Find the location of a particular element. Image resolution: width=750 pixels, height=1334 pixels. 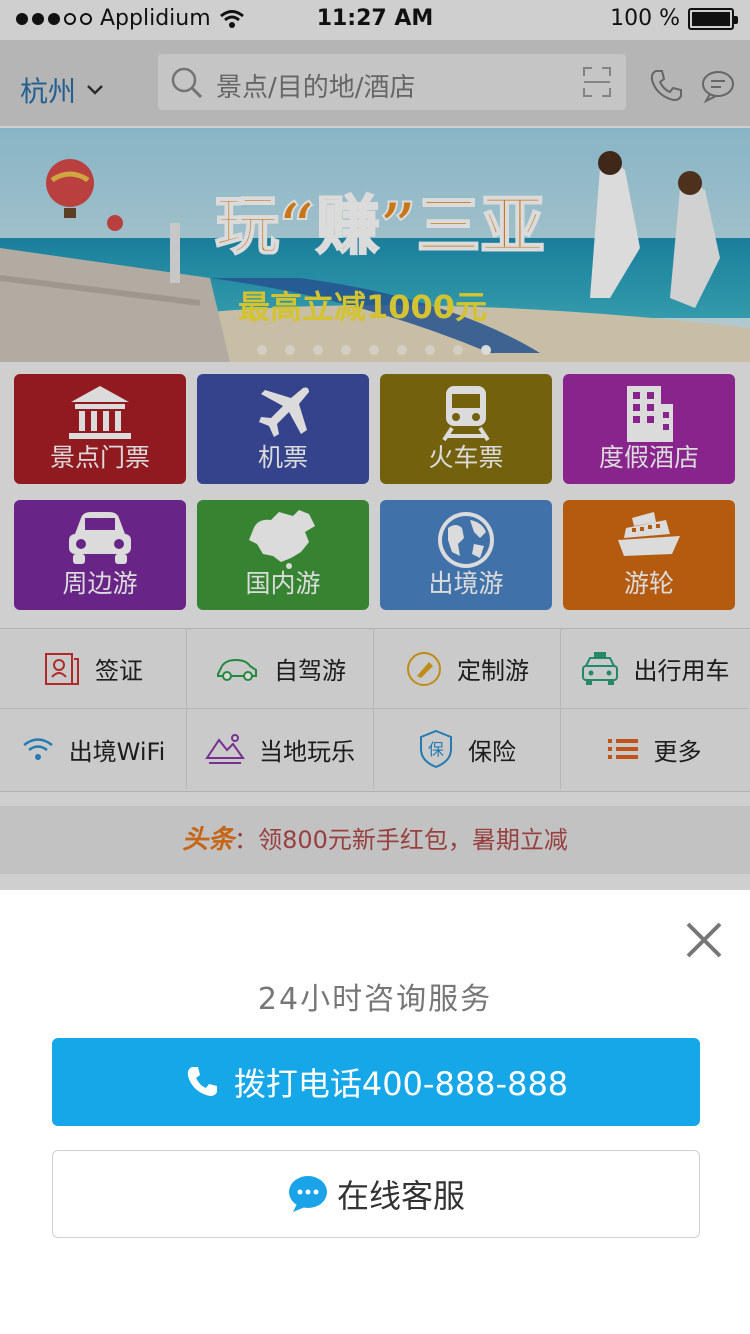

car-outline-icon is located at coordinates (237, 669).